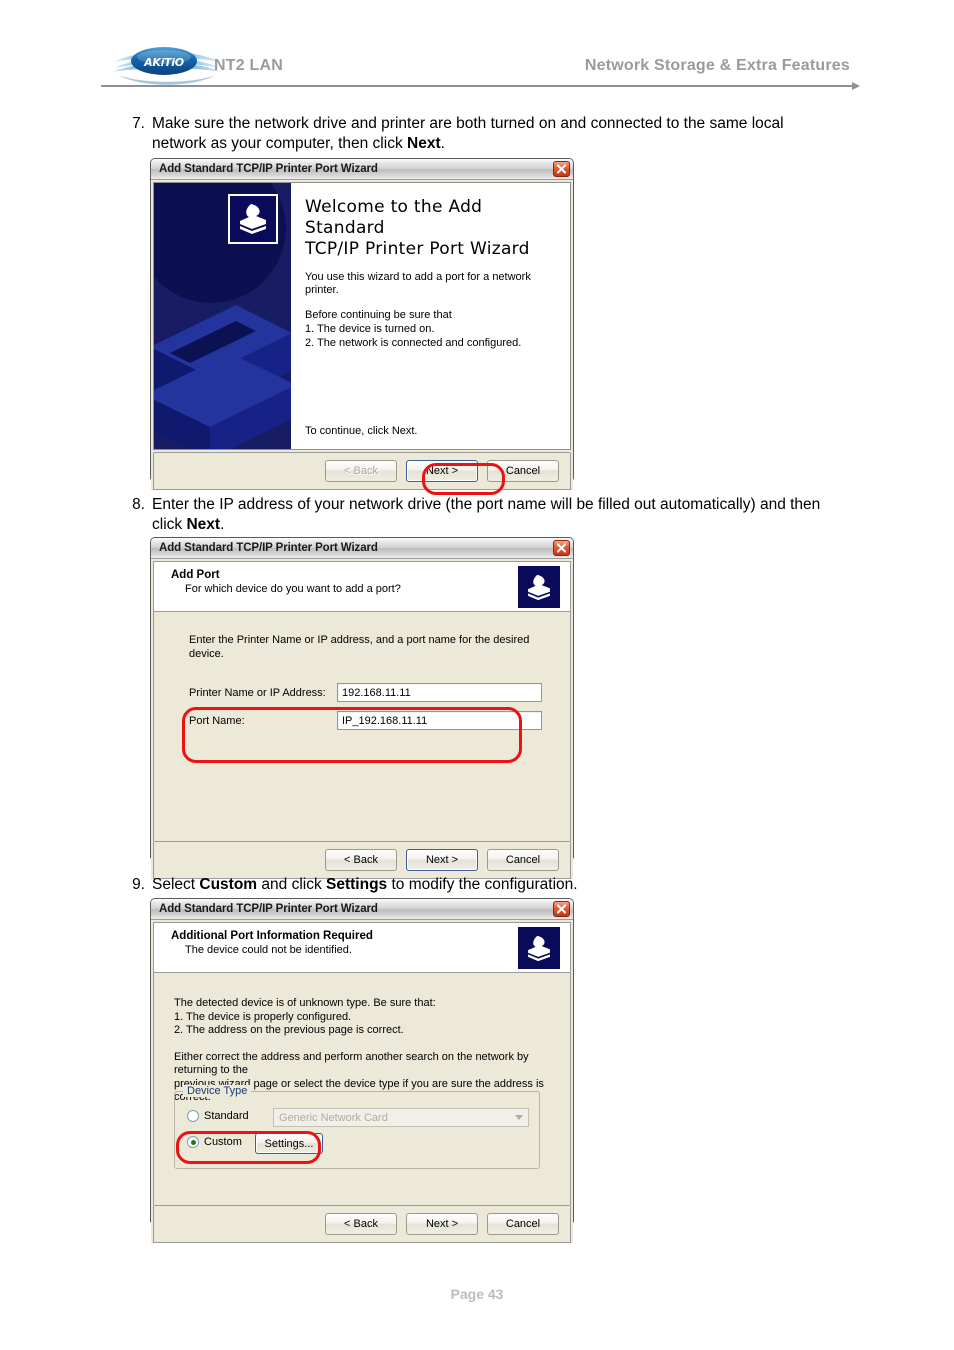 The height and width of the screenshot is (1350, 954). What do you see at coordinates (163, 62) in the screenshot?
I see `svg-text: AKiTiO` at bounding box center [163, 62].